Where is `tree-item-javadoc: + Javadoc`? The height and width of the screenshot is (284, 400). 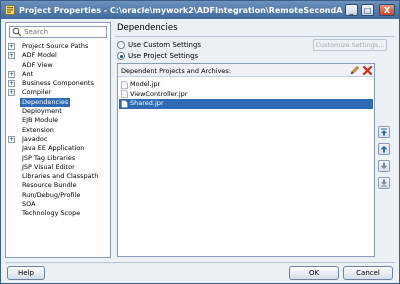 tree-item-javadoc: + Javadoc is located at coordinates (58, 139).